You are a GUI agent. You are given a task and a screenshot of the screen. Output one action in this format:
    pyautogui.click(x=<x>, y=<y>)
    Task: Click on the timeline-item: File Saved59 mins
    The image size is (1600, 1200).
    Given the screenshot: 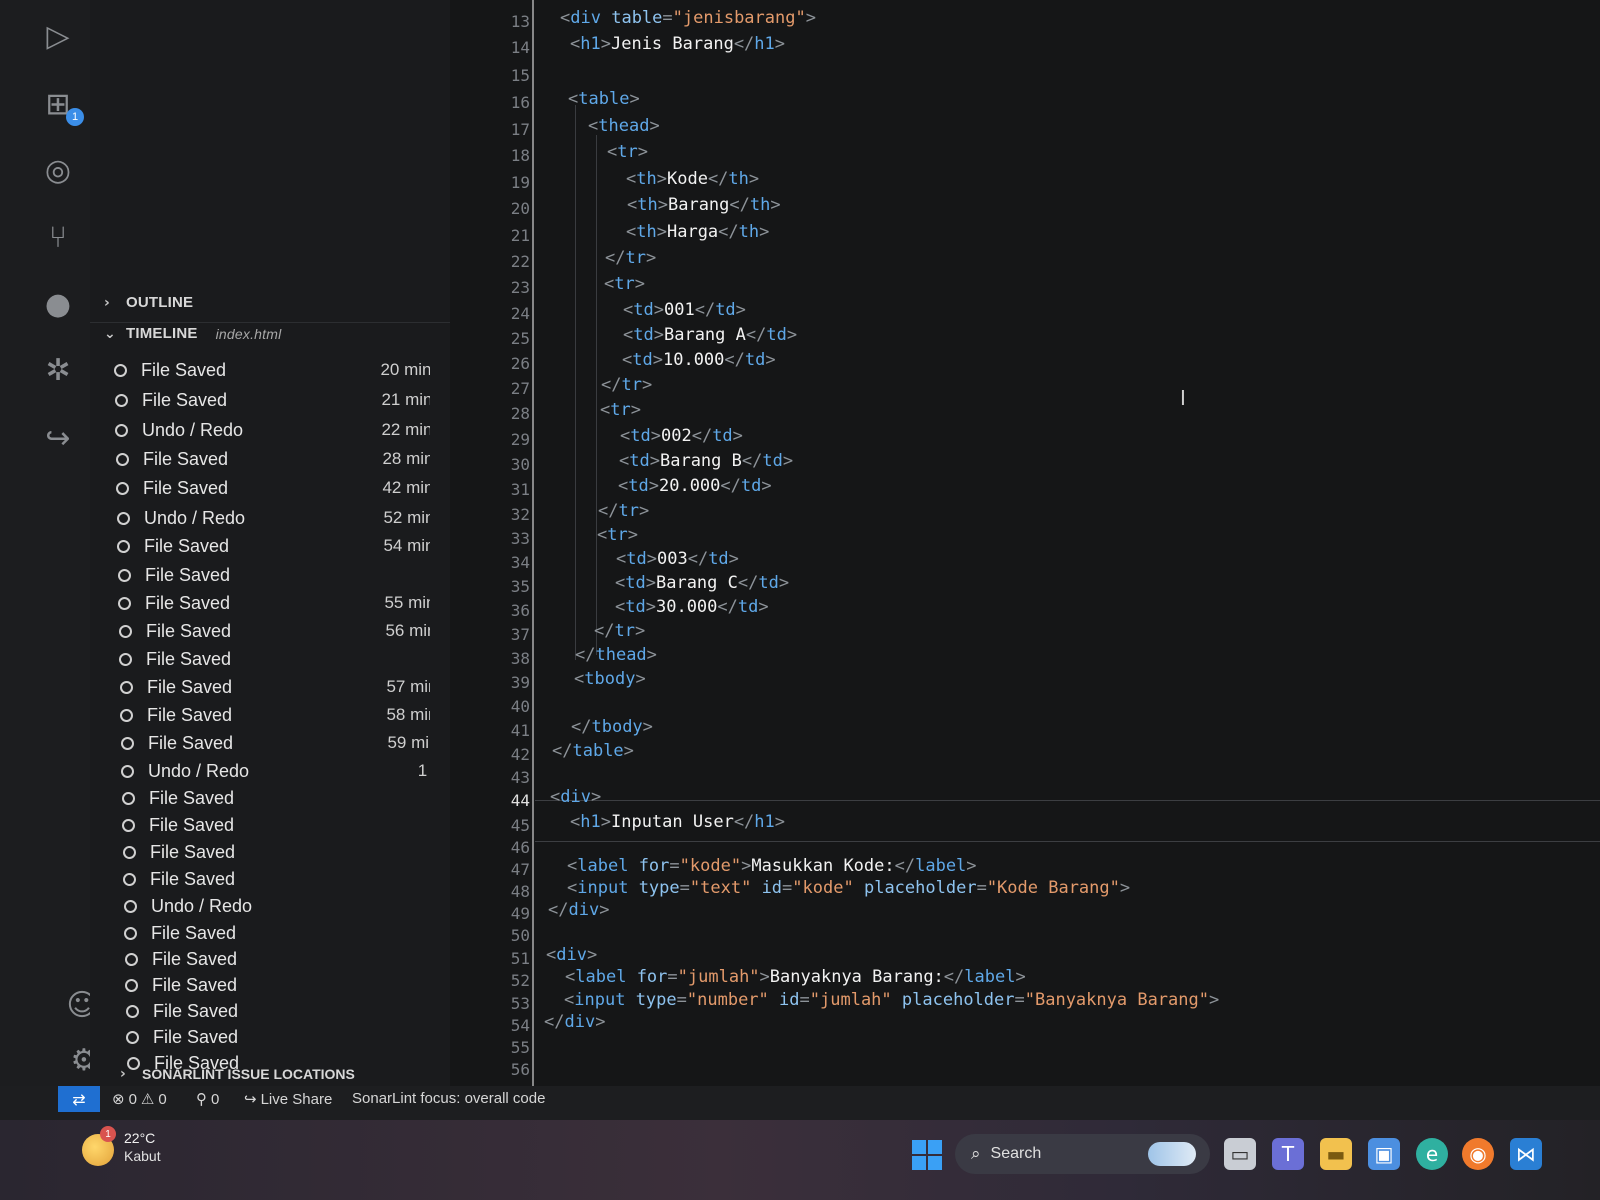 What is the action you would take?
    pyautogui.click(x=273, y=743)
    